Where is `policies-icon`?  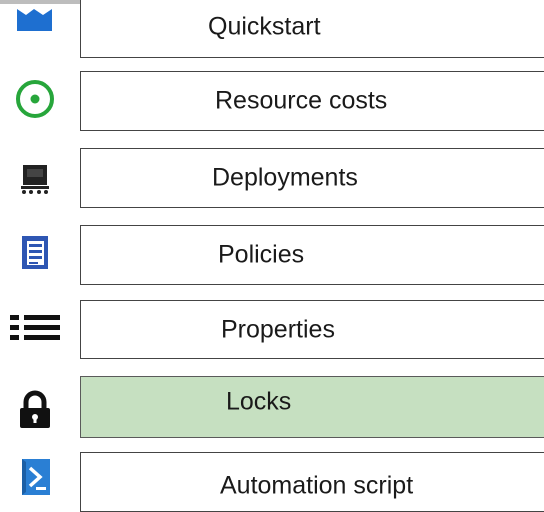
policies-icon is located at coordinates (35, 253).